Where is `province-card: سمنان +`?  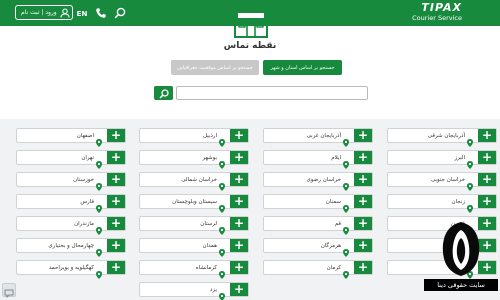 province-card: سمنان + is located at coordinates (318, 203).